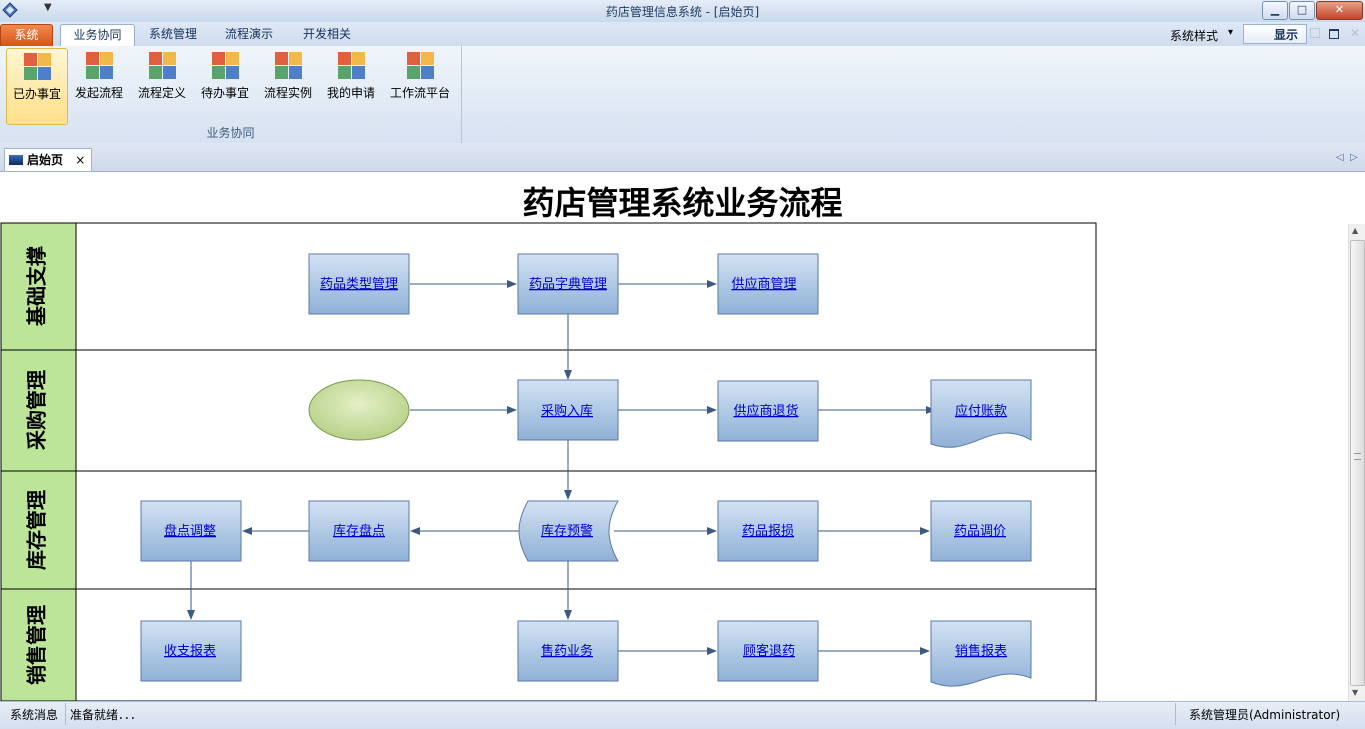  Describe the element at coordinates (37, 286) in the screenshot. I see `lane-label-basic: 基础支撑` at that location.